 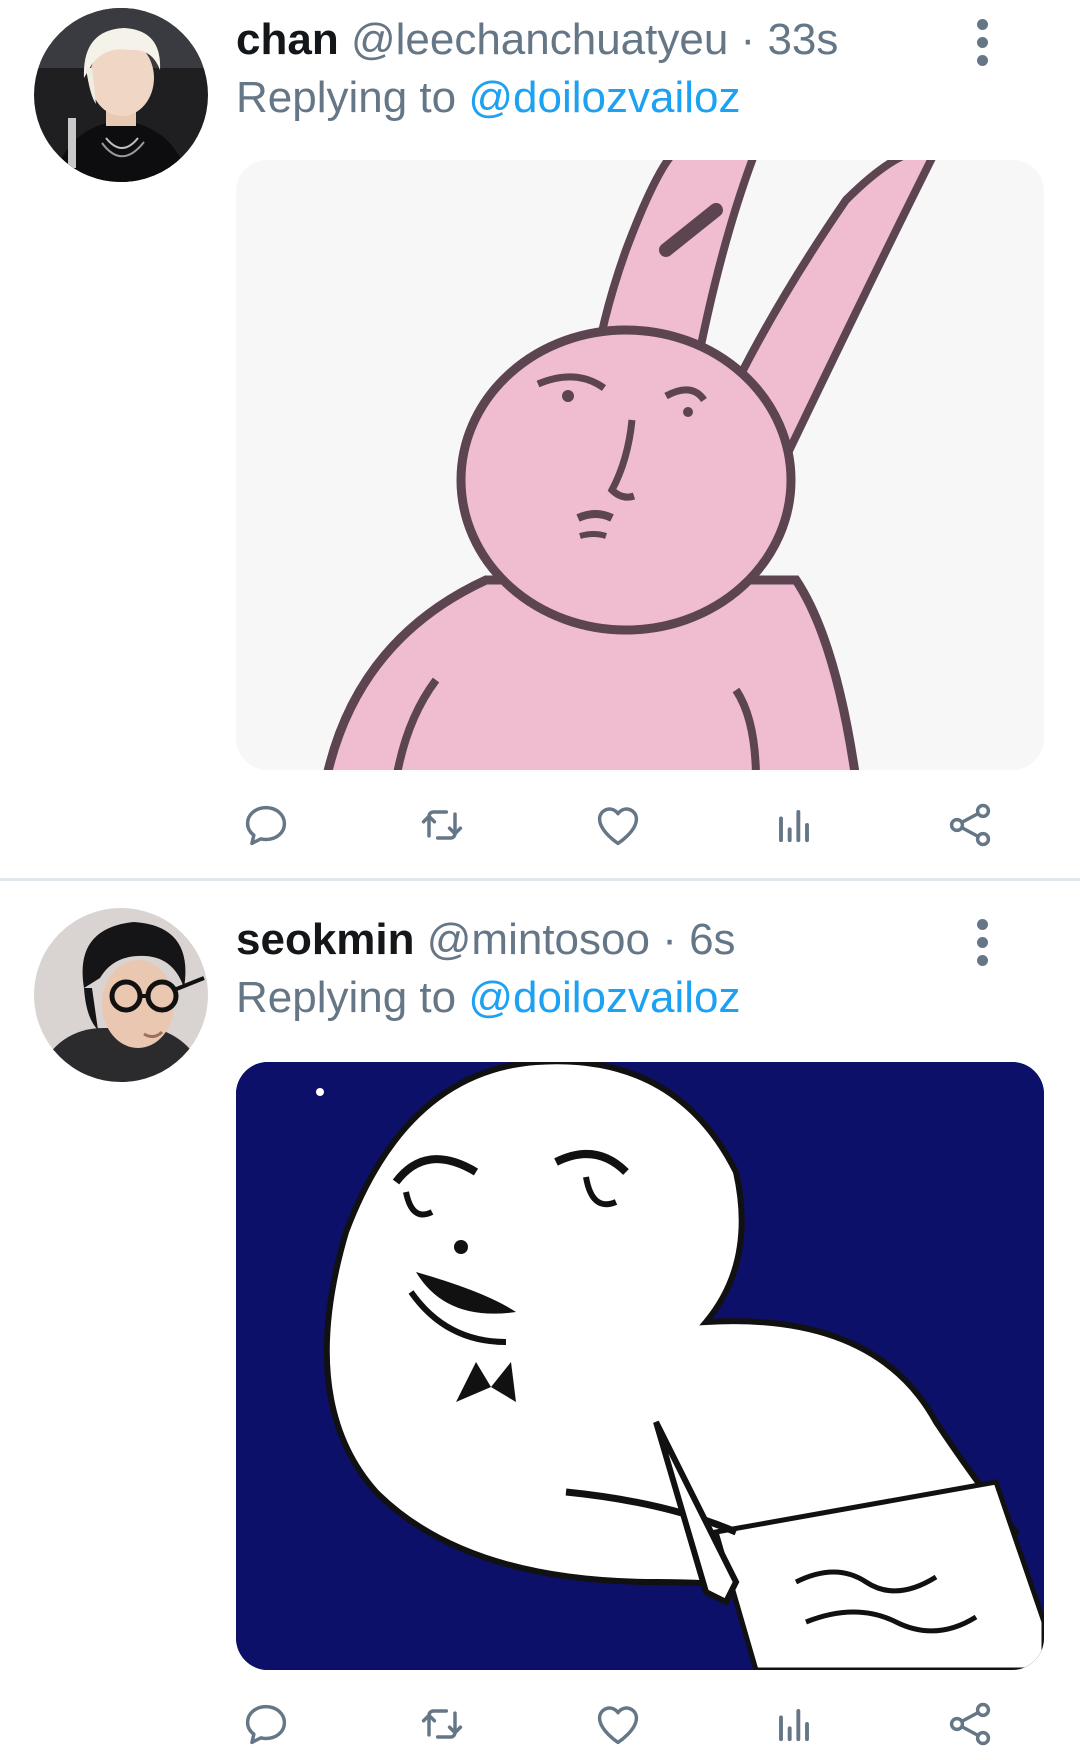 I want to click on tweet-header: chan @leechanchuatyeu · 33s, so click(x=537, y=40).